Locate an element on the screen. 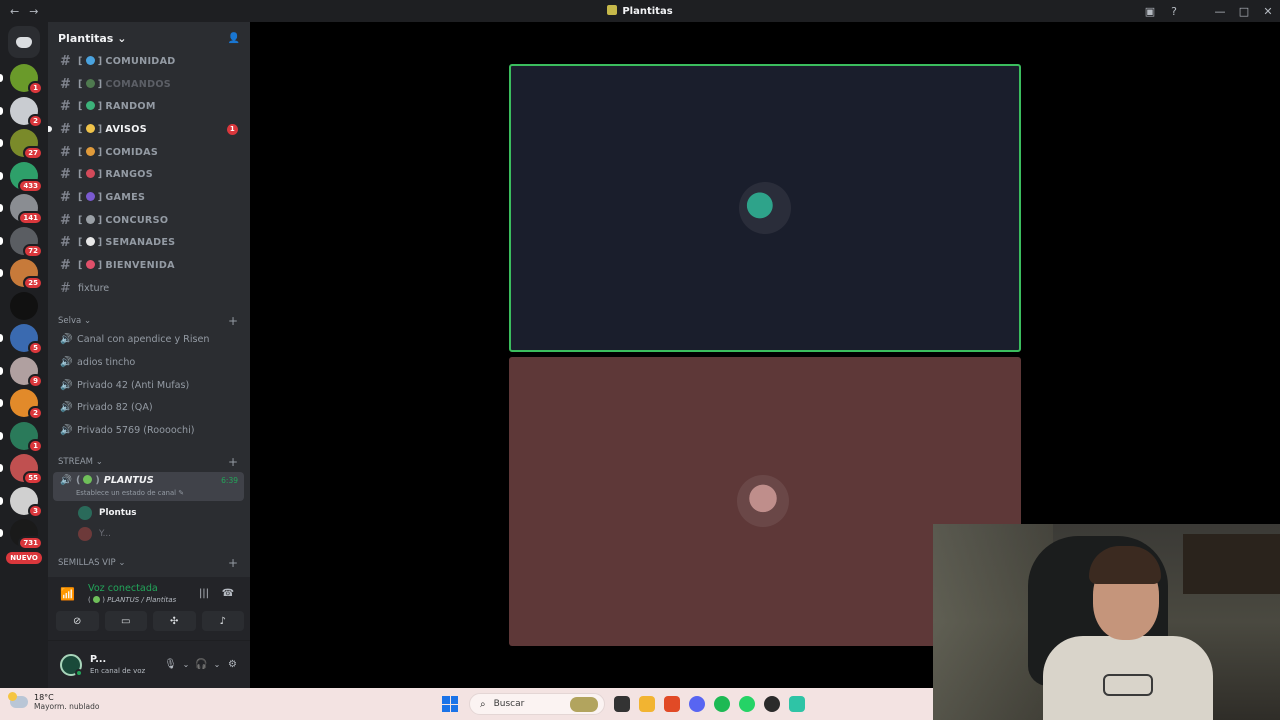 This screenshot has width=1280, height=720. category-selva: Selva ⌄ + is located at coordinates (149, 318).